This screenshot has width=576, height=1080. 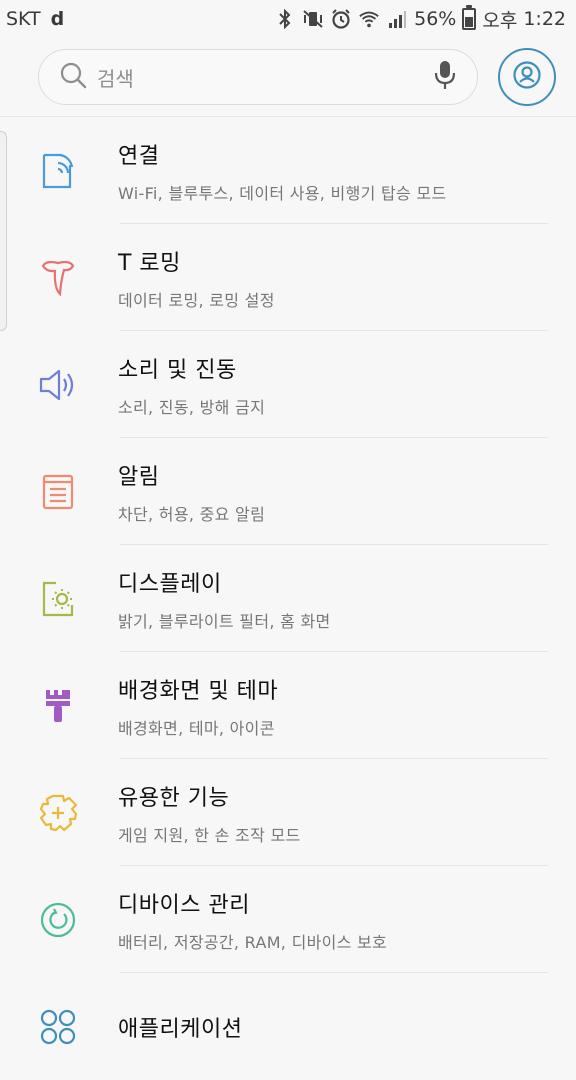 I want to click on battery-percent: 56%, so click(x=435, y=19).